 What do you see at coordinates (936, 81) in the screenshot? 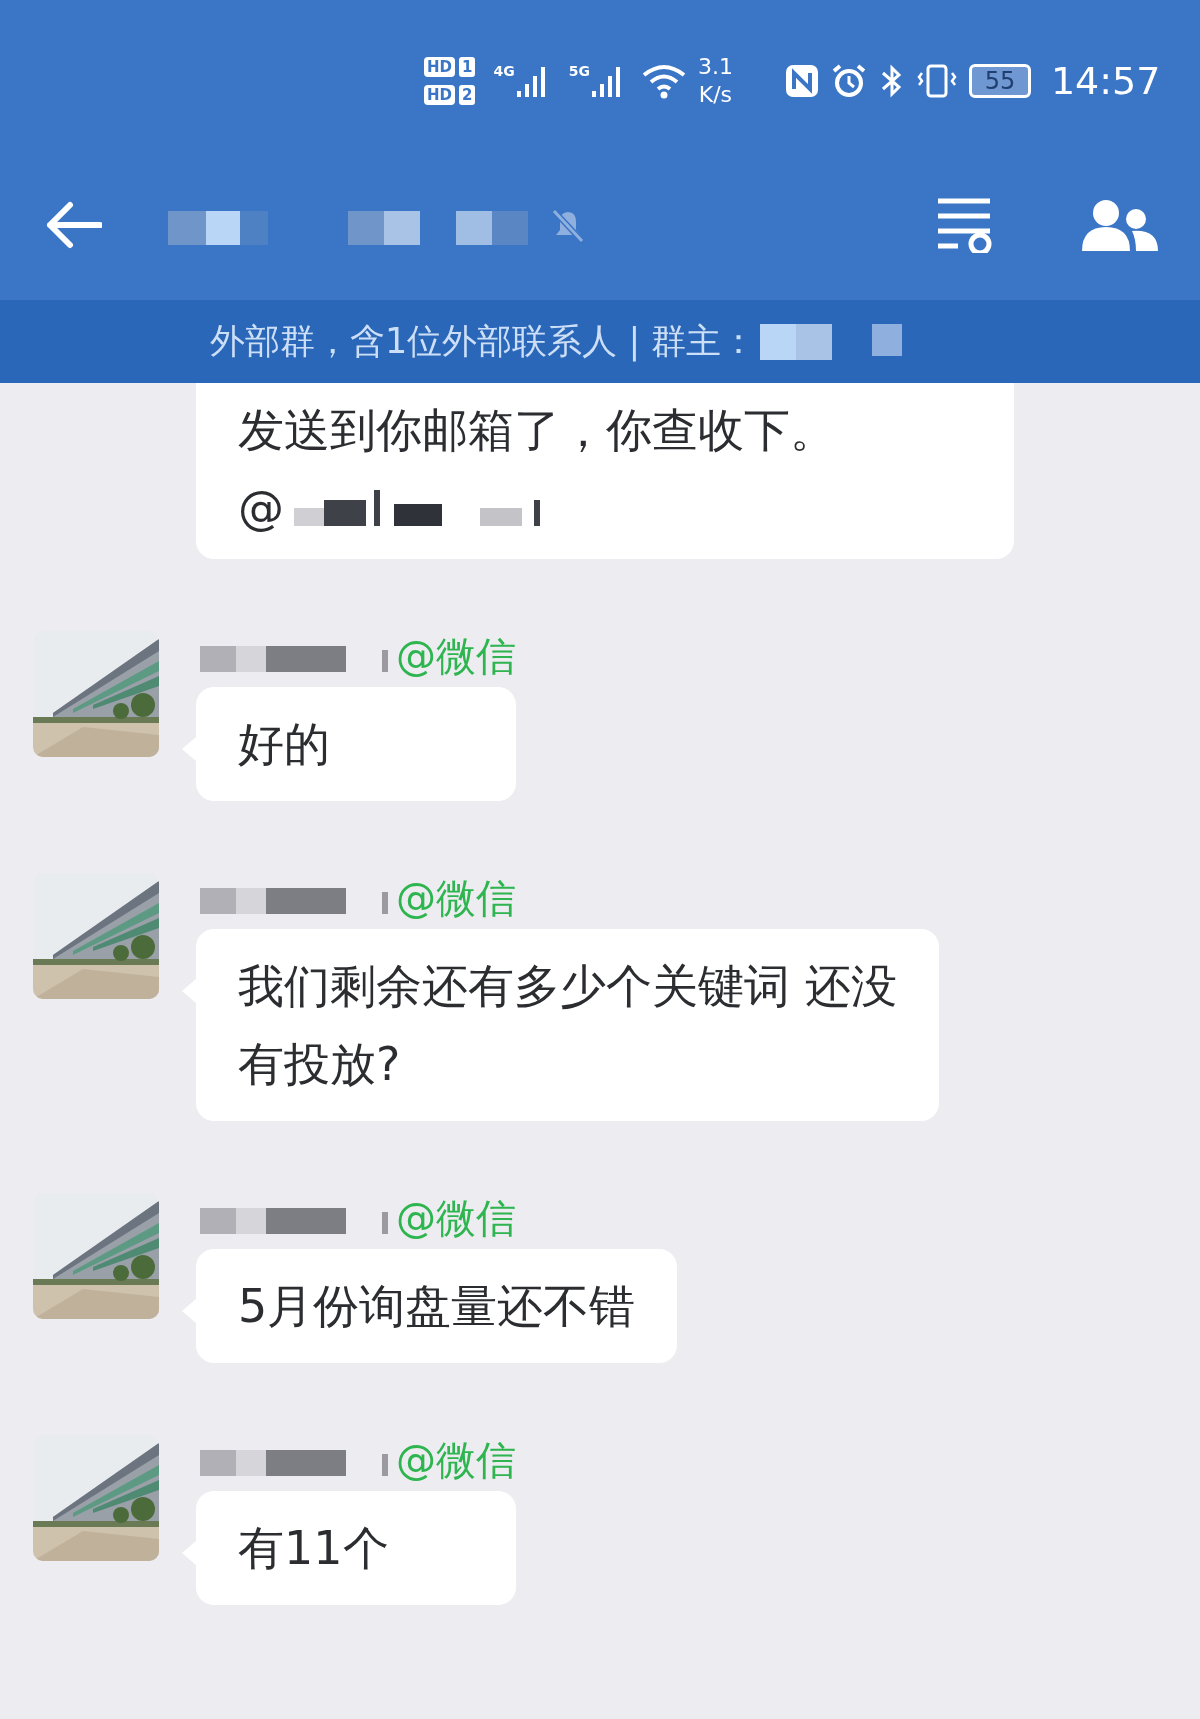
I see `vibrate-icon` at bounding box center [936, 81].